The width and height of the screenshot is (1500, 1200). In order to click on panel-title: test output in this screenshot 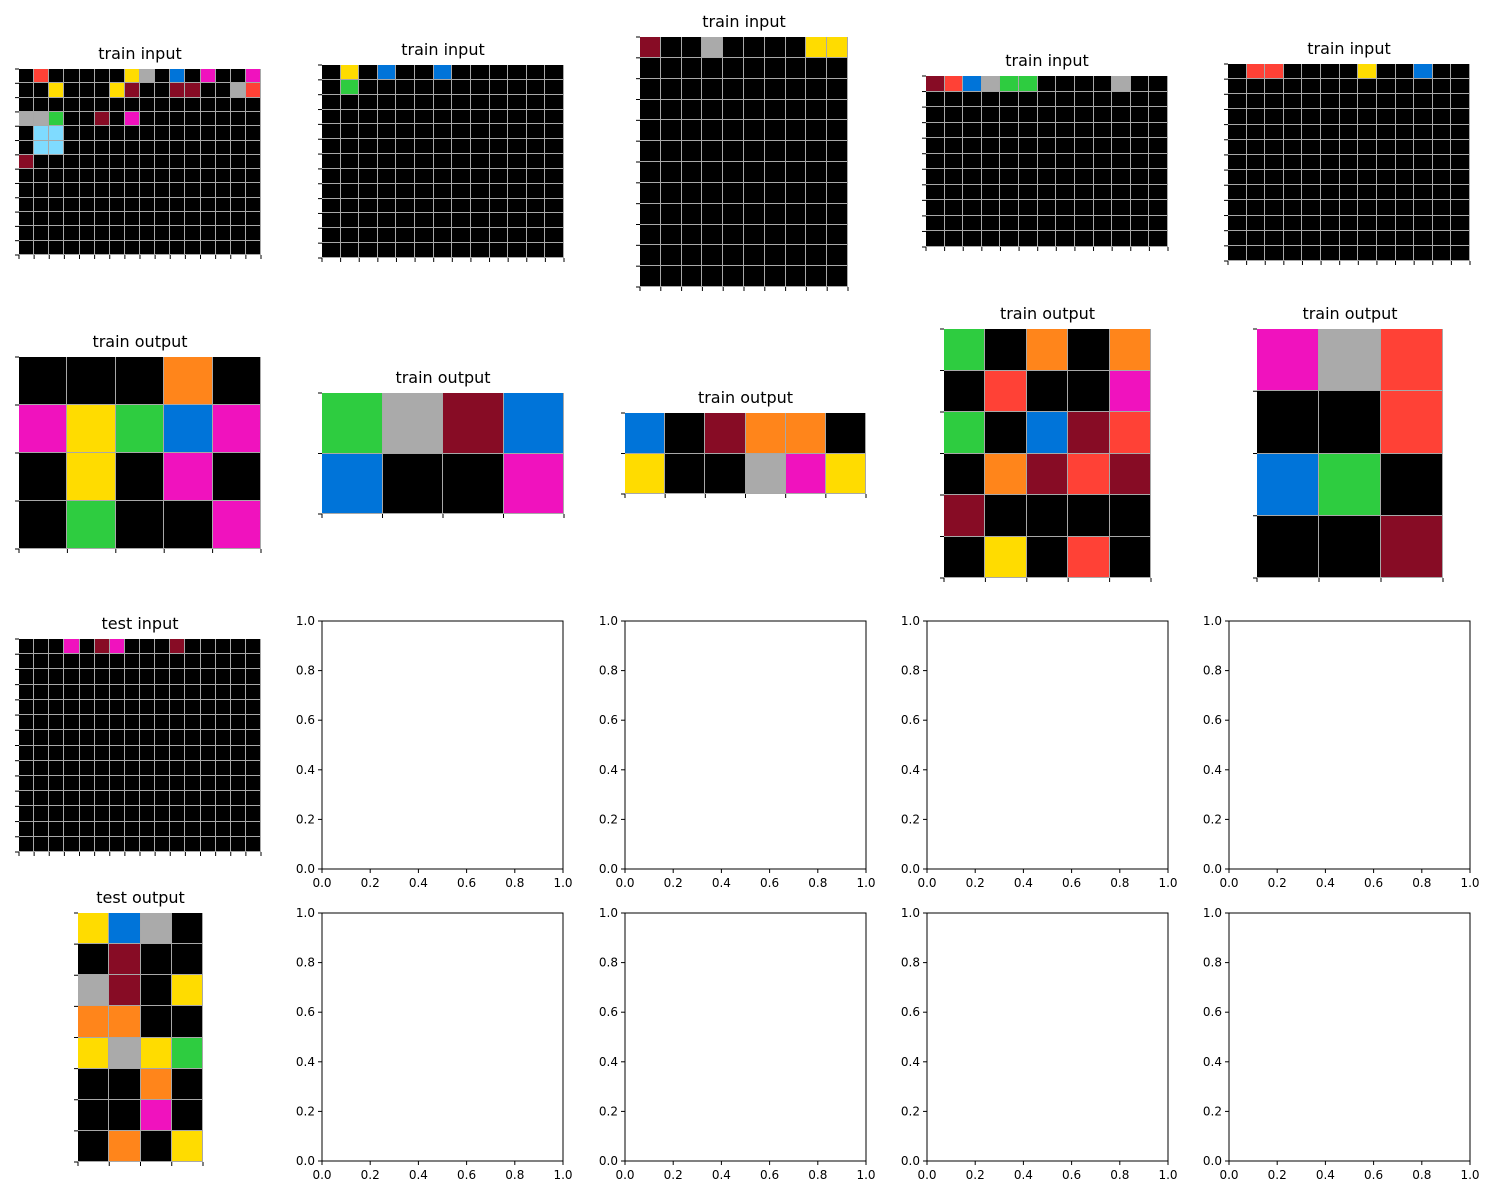, I will do `click(140, 897)`.